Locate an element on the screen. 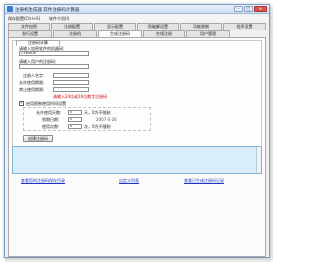  tab-user-management: 用户管理 is located at coordinates (208, 33).